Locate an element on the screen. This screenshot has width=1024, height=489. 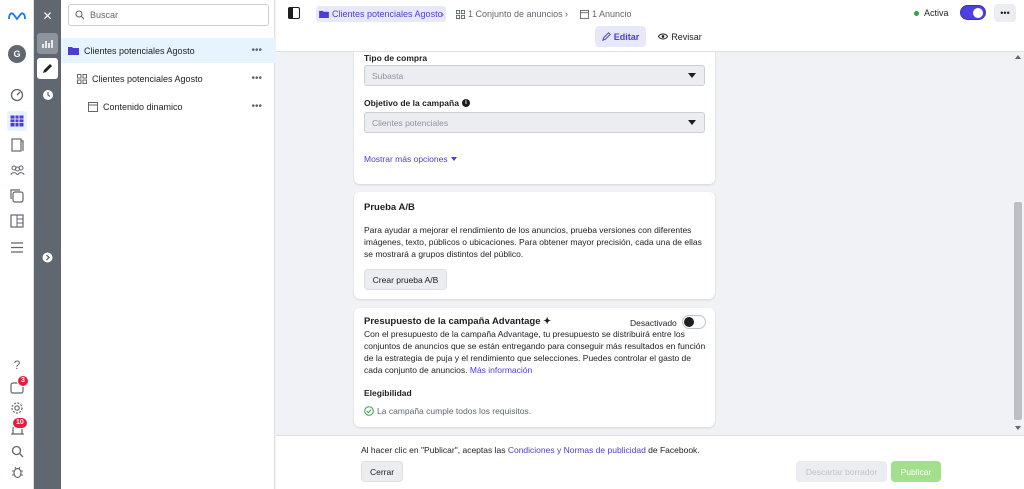
status-label: Activa is located at coordinates (936, 13).